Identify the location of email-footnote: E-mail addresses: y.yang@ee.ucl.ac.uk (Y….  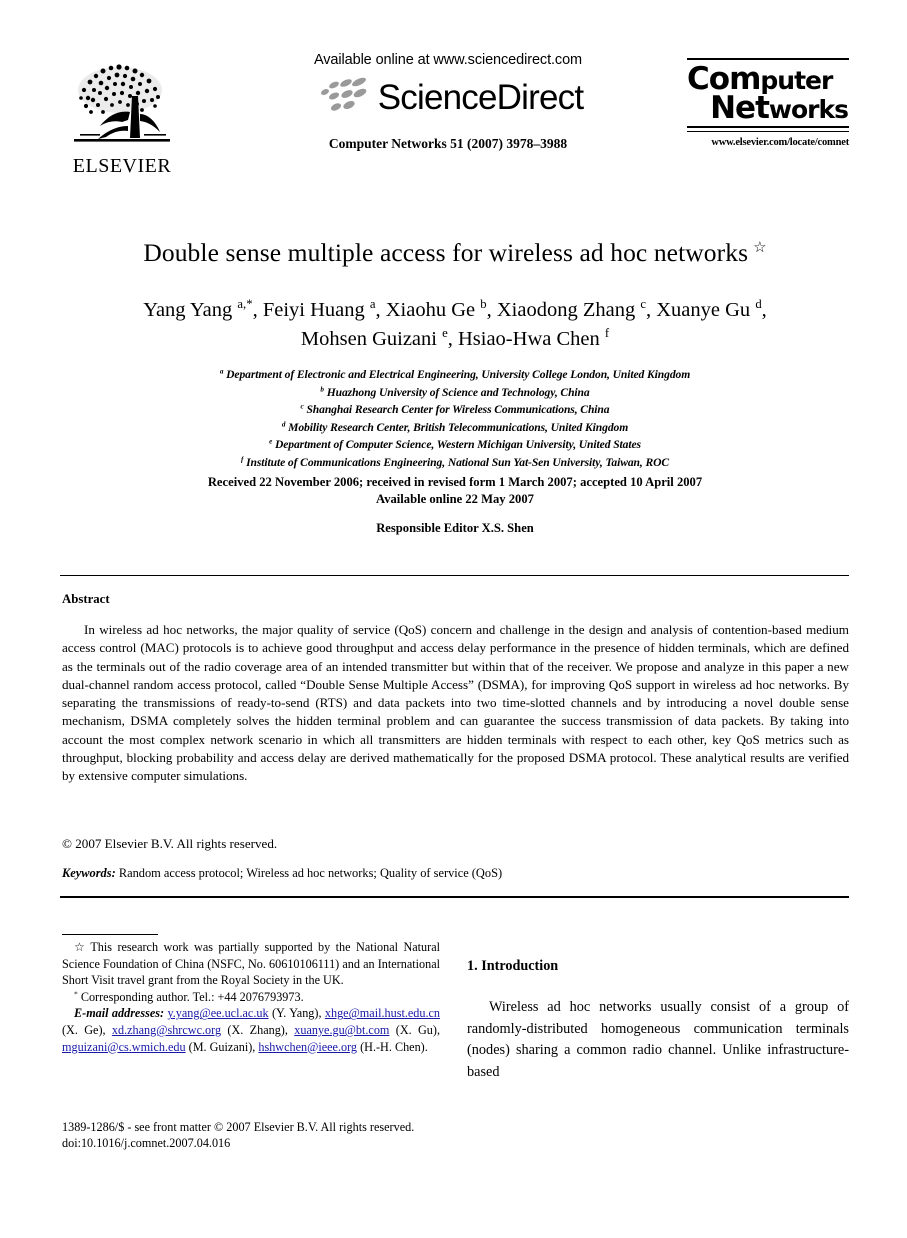
(251, 1030).